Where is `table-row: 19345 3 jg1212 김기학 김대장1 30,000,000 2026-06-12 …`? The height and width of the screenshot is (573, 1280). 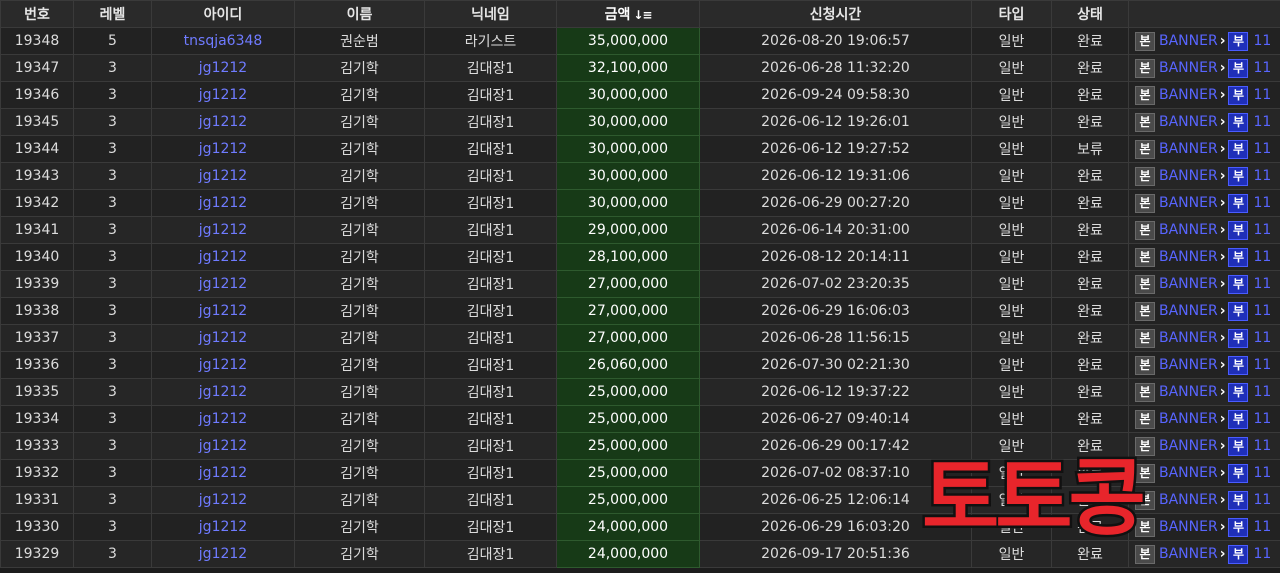 table-row: 19345 3 jg1212 김기학 김대장1 30,000,000 2026-06-12 … is located at coordinates (640, 122).